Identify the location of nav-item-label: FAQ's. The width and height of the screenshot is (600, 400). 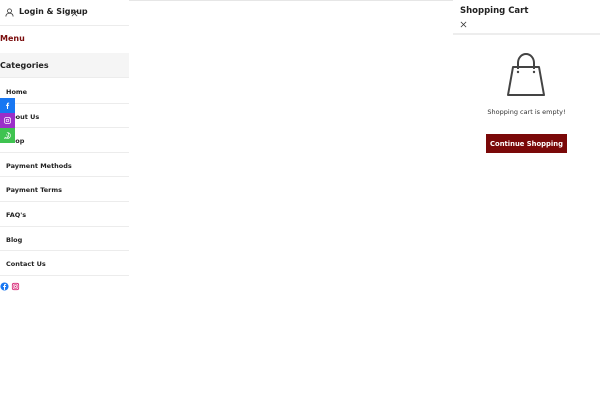
(16, 214).